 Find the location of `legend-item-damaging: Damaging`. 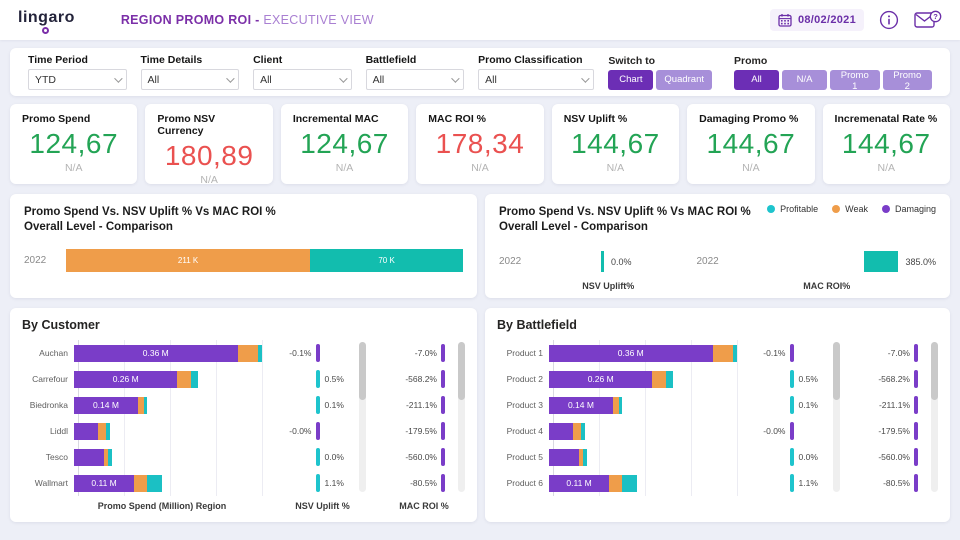

legend-item-damaging: Damaging is located at coordinates (908, 209).